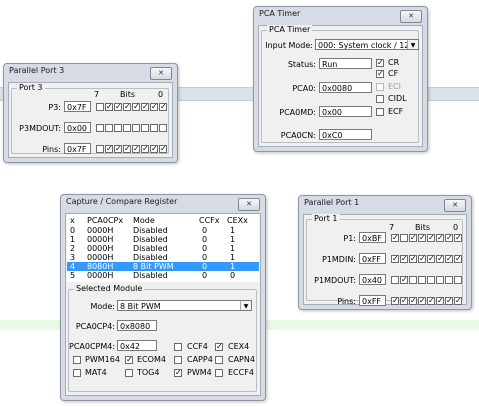 Image resolution: width=479 pixels, height=407 pixels. I want to click on capp4-checkbox, so click(178, 360).